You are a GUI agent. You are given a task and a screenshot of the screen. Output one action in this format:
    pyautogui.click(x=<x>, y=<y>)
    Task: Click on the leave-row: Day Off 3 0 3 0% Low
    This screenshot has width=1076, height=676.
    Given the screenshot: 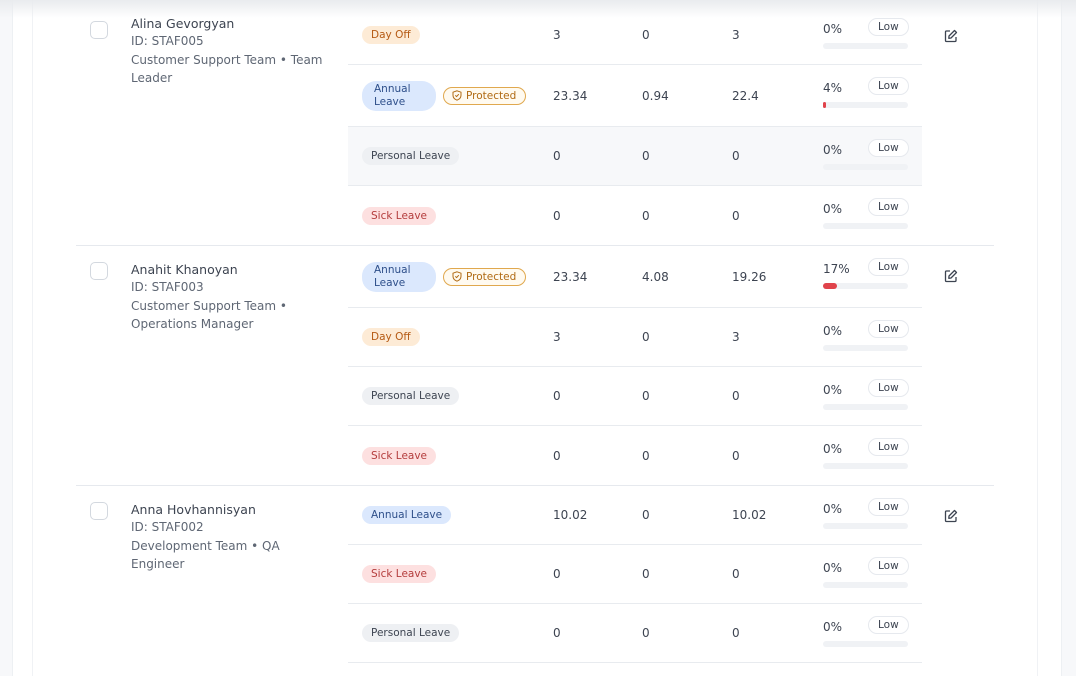 What is the action you would take?
    pyautogui.click(x=635, y=337)
    